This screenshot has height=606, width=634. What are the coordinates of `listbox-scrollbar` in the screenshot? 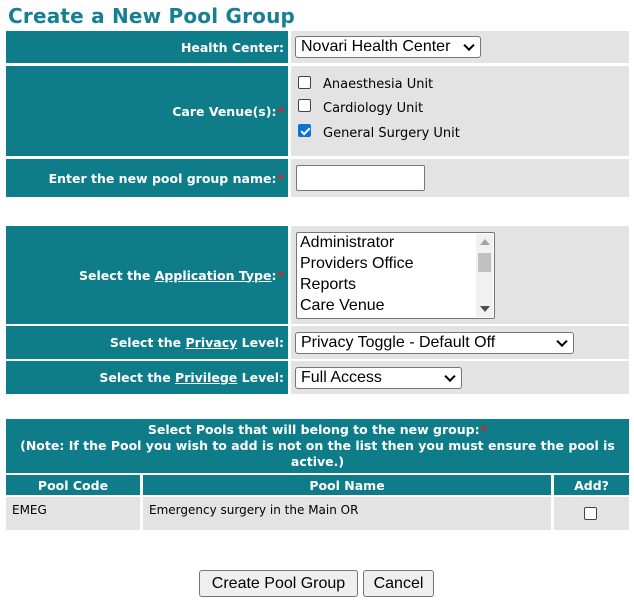 It's located at (484, 275).